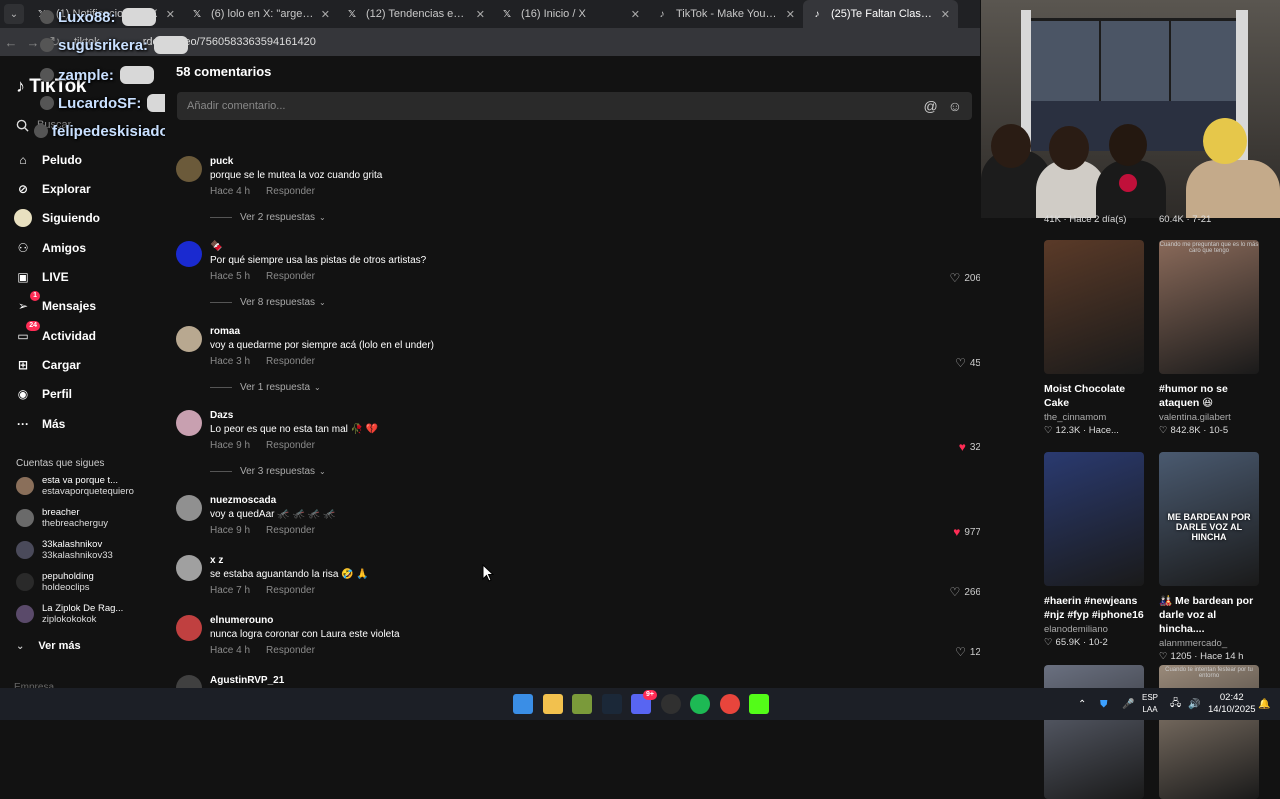 The image size is (1280, 799). What do you see at coordinates (1209, 519) in the screenshot?
I see `video-thumbnail: ME BARDEAN POR DARLE VOZ AL HINCHA` at bounding box center [1209, 519].